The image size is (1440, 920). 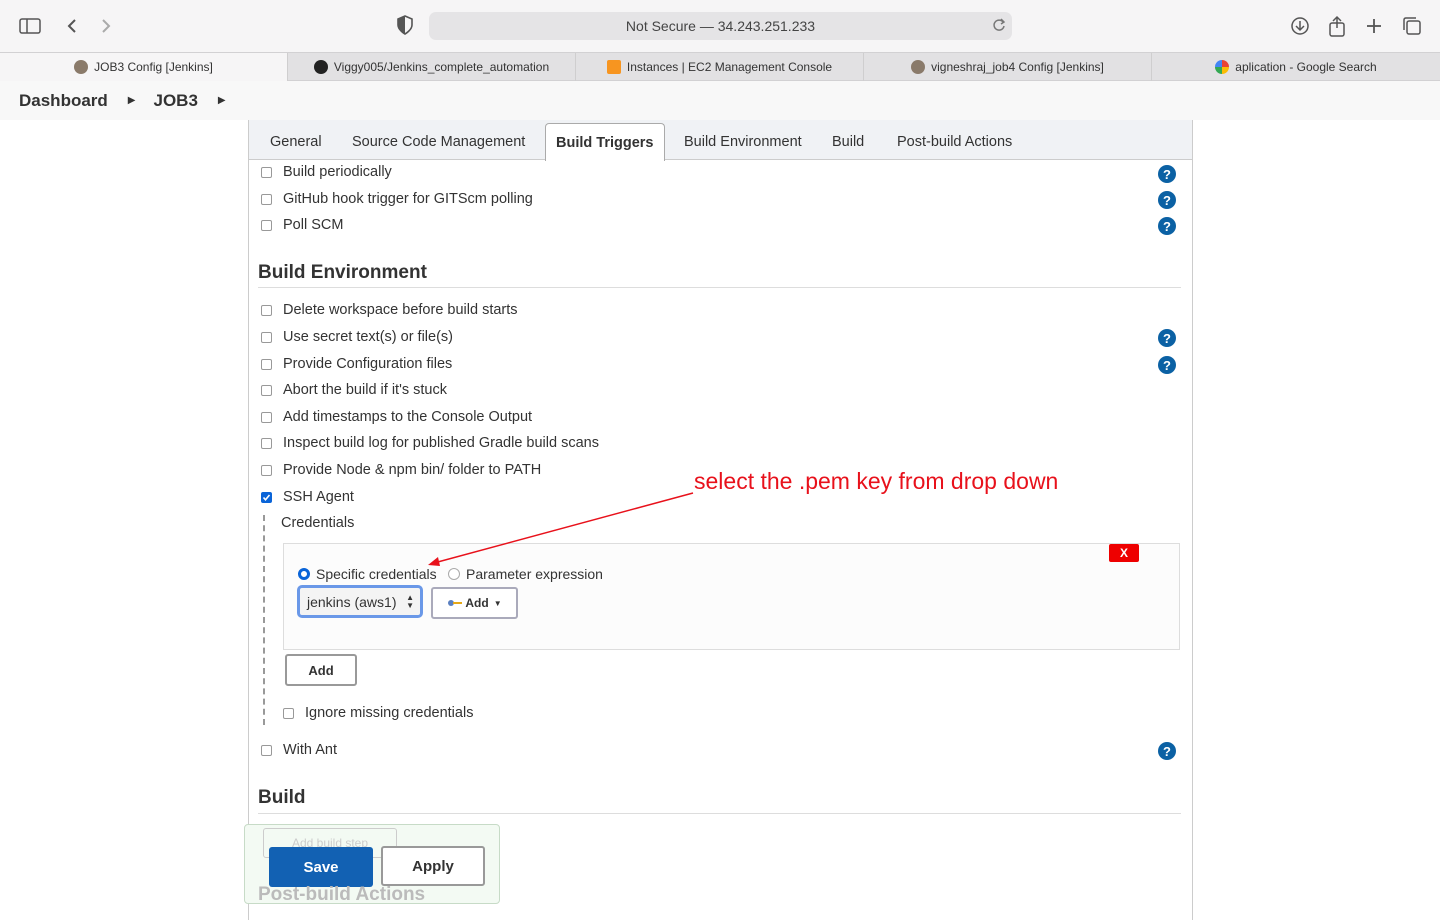 I want to click on breadcrumb-dashboard: Dashboard, so click(x=63, y=101).